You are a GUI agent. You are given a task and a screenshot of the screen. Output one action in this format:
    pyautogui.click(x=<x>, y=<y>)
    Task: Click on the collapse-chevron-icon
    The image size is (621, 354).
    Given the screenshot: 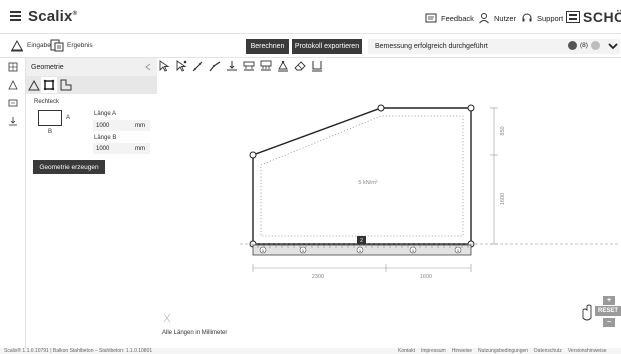 What is the action you would take?
    pyautogui.click(x=148, y=67)
    